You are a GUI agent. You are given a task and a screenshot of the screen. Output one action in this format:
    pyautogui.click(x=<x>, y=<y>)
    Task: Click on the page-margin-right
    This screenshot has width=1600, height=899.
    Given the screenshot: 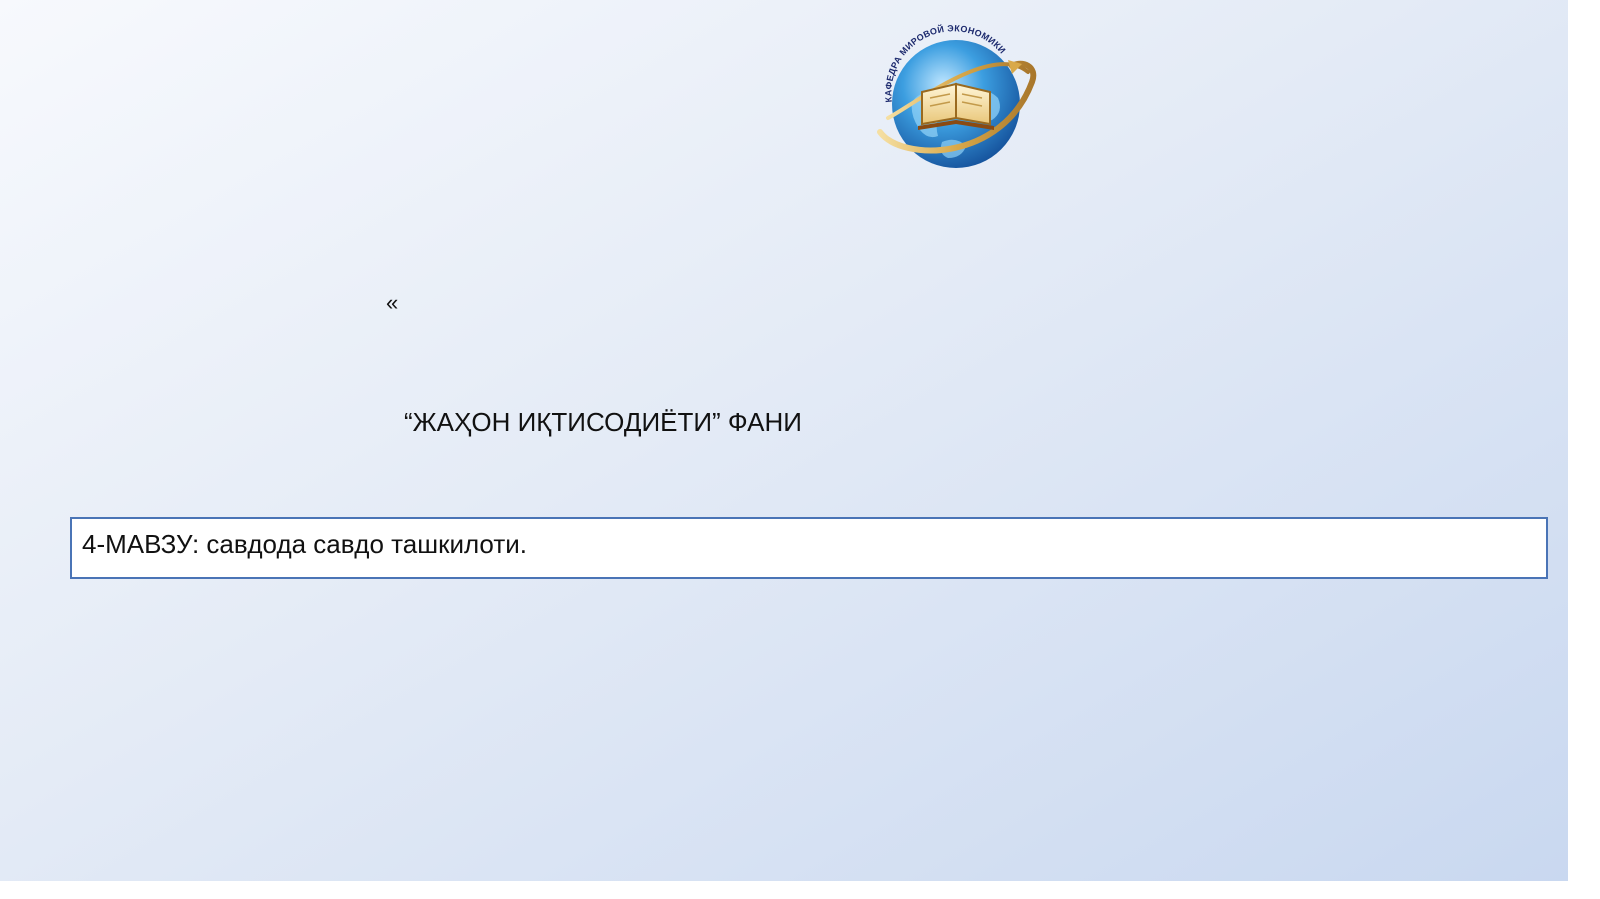 What is the action you would take?
    pyautogui.click(x=1584, y=449)
    